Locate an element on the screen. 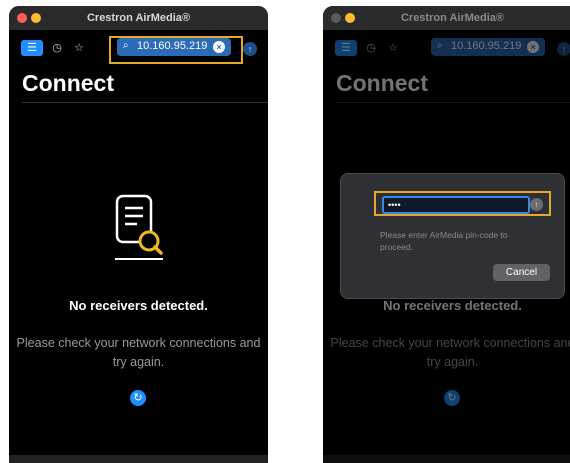 Image resolution: width=570 pixels, height=463 pixels. pin-code-input: •••• is located at coordinates (456, 205).